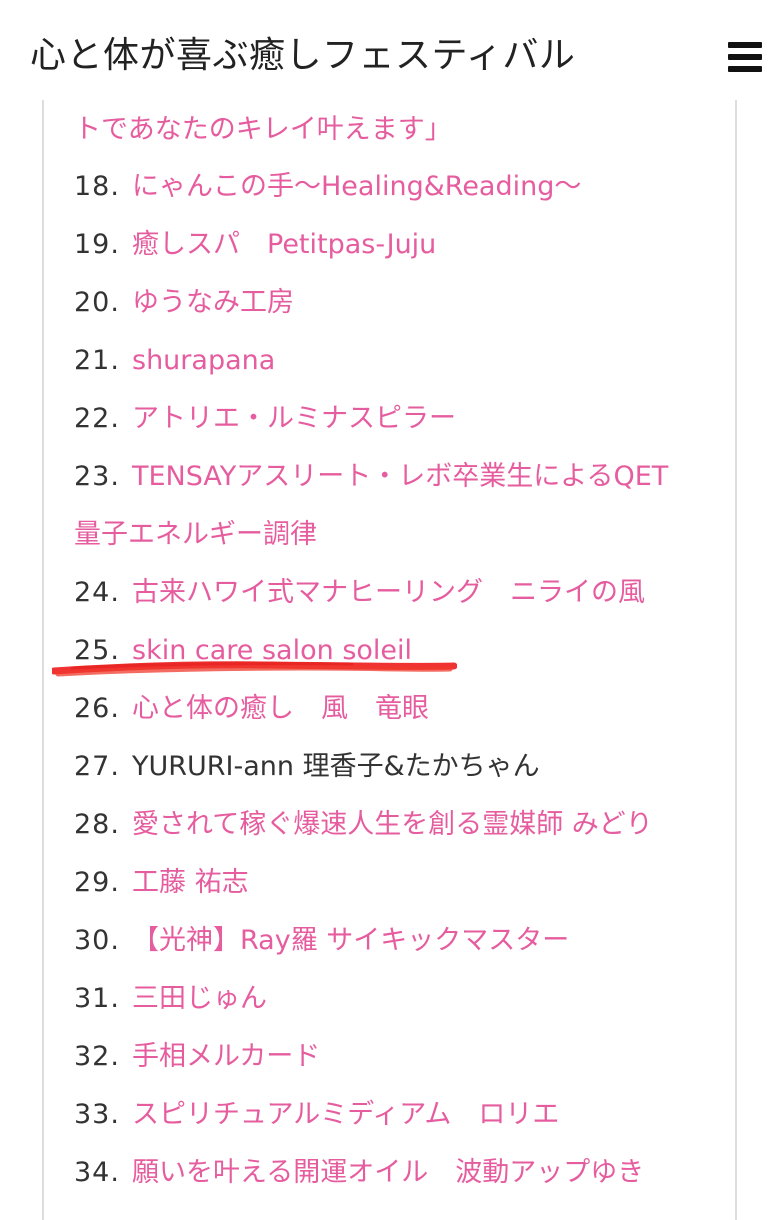 The image size is (779, 1220). Describe the element at coordinates (294, 418) in the screenshot. I see `list-item-link: アトリエ・ルミナスピラー` at that location.